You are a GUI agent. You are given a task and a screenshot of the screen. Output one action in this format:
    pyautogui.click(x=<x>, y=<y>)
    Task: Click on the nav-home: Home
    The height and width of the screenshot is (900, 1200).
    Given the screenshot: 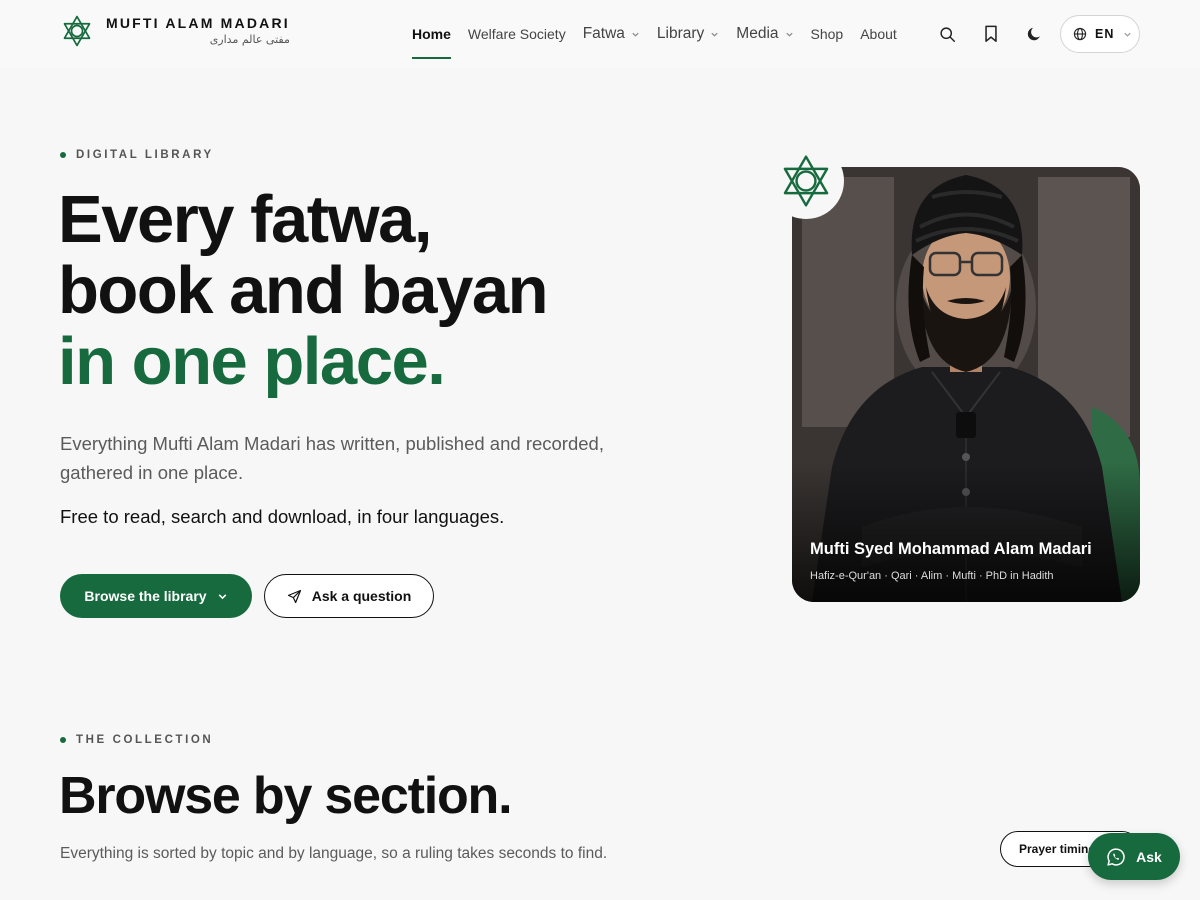 What is the action you would take?
    pyautogui.click(x=431, y=37)
    